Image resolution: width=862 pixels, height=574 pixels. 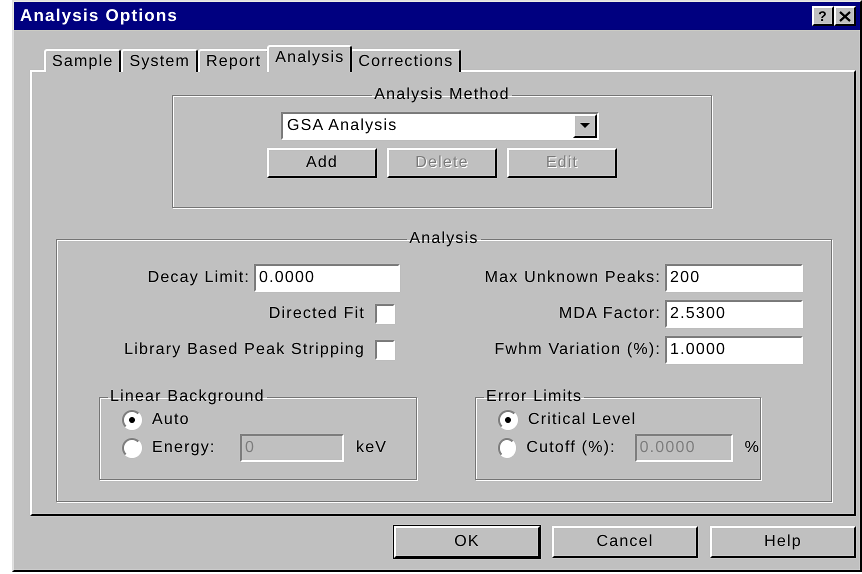 I want to click on group-title: Analysis, so click(x=444, y=239).